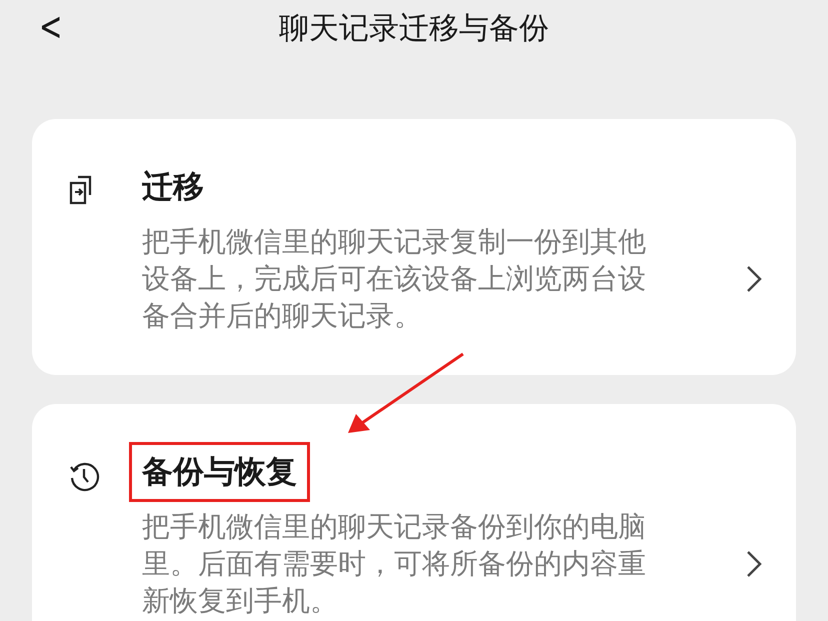  Describe the element at coordinates (173, 187) in the screenshot. I see `card-title: 迁移` at that location.